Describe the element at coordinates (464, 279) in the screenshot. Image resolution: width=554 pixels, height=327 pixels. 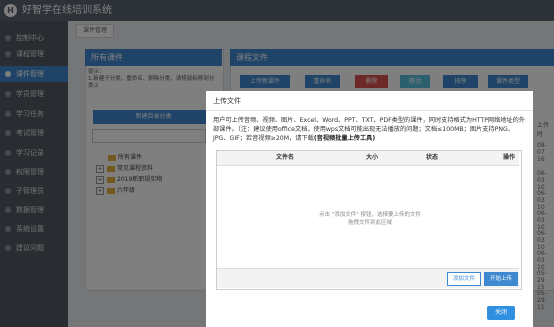
I see `add-file-button: 添加文件` at that location.